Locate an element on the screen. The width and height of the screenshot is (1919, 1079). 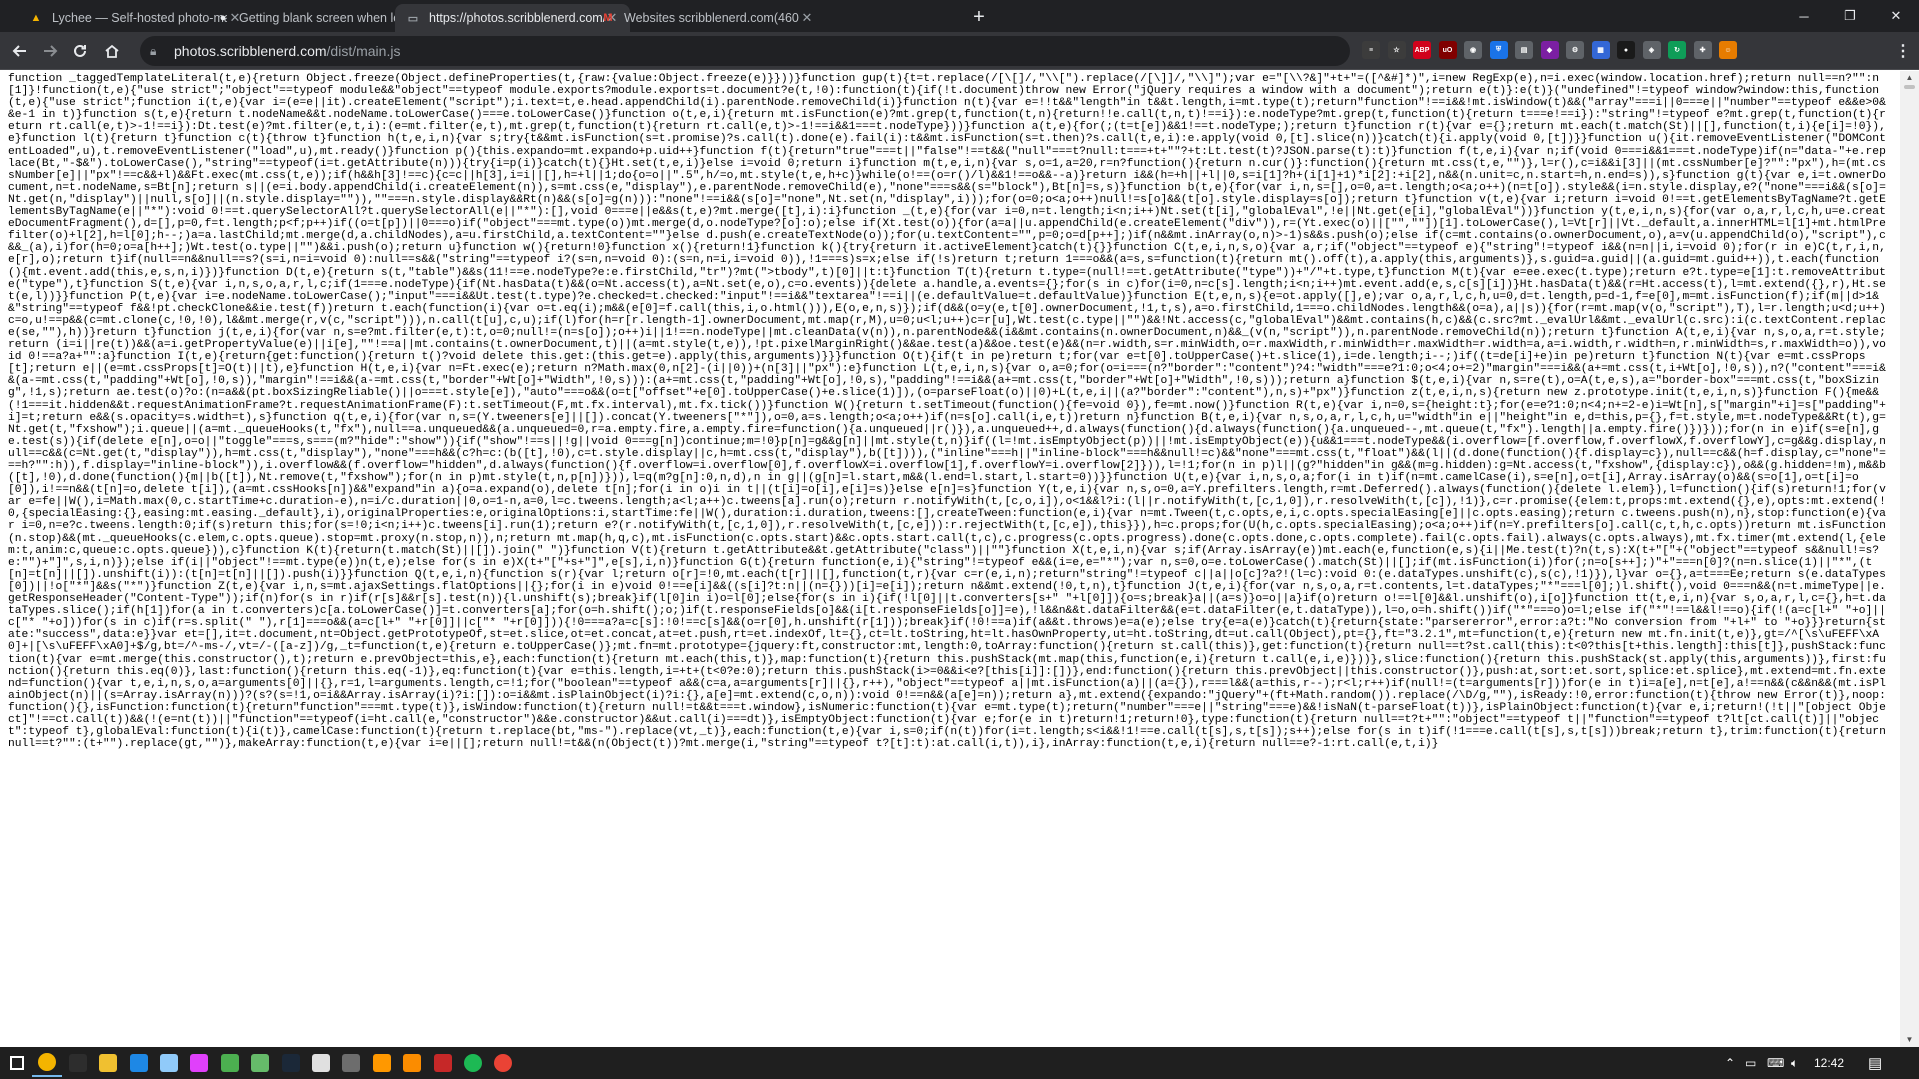
keyboard-icon: ⌨ is located at coordinates (1775, 1063).